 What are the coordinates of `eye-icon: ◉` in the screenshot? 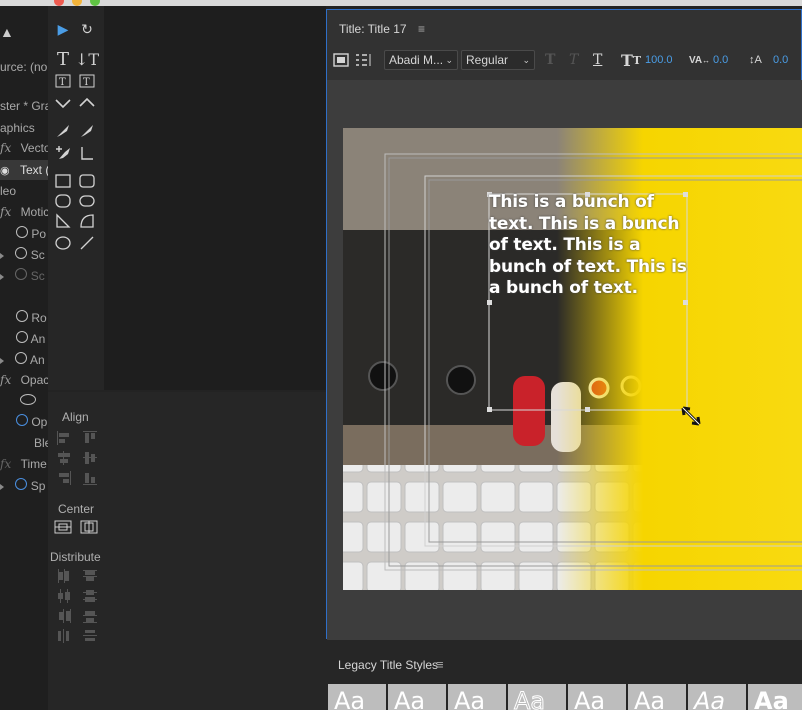 It's located at (5, 170).